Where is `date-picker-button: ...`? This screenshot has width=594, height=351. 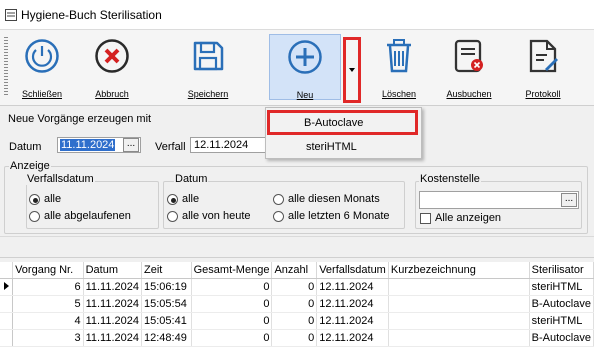
date-picker-button: ... is located at coordinates (131, 145).